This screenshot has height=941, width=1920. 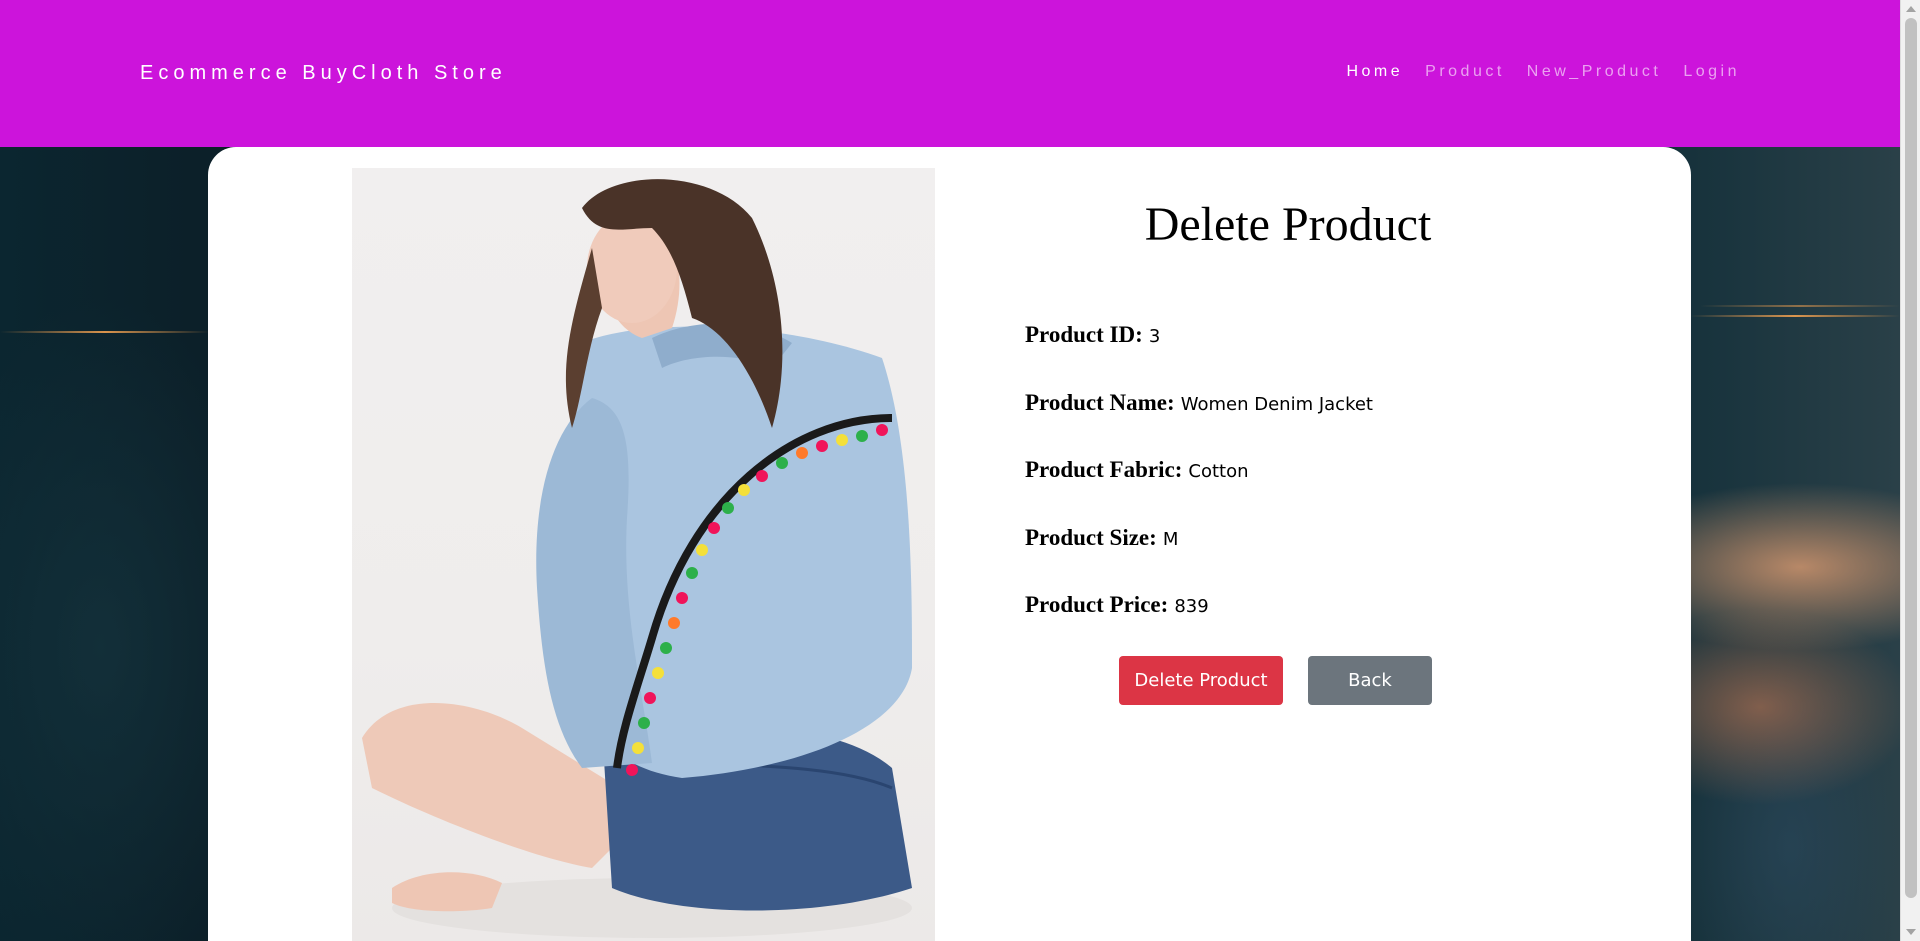 I want to click on detail-product-name: Product Name: Women Denim Jacket, so click(x=1199, y=403).